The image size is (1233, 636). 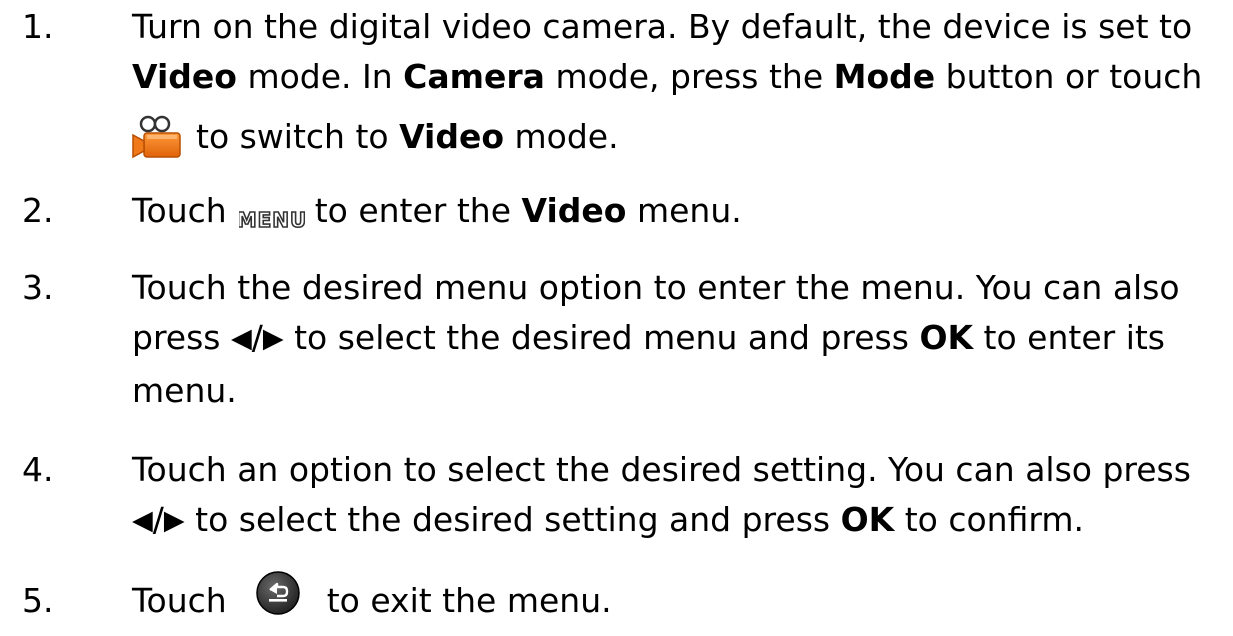 What do you see at coordinates (474, 76) in the screenshot?
I see `camera-mode-label: Camera` at bounding box center [474, 76].